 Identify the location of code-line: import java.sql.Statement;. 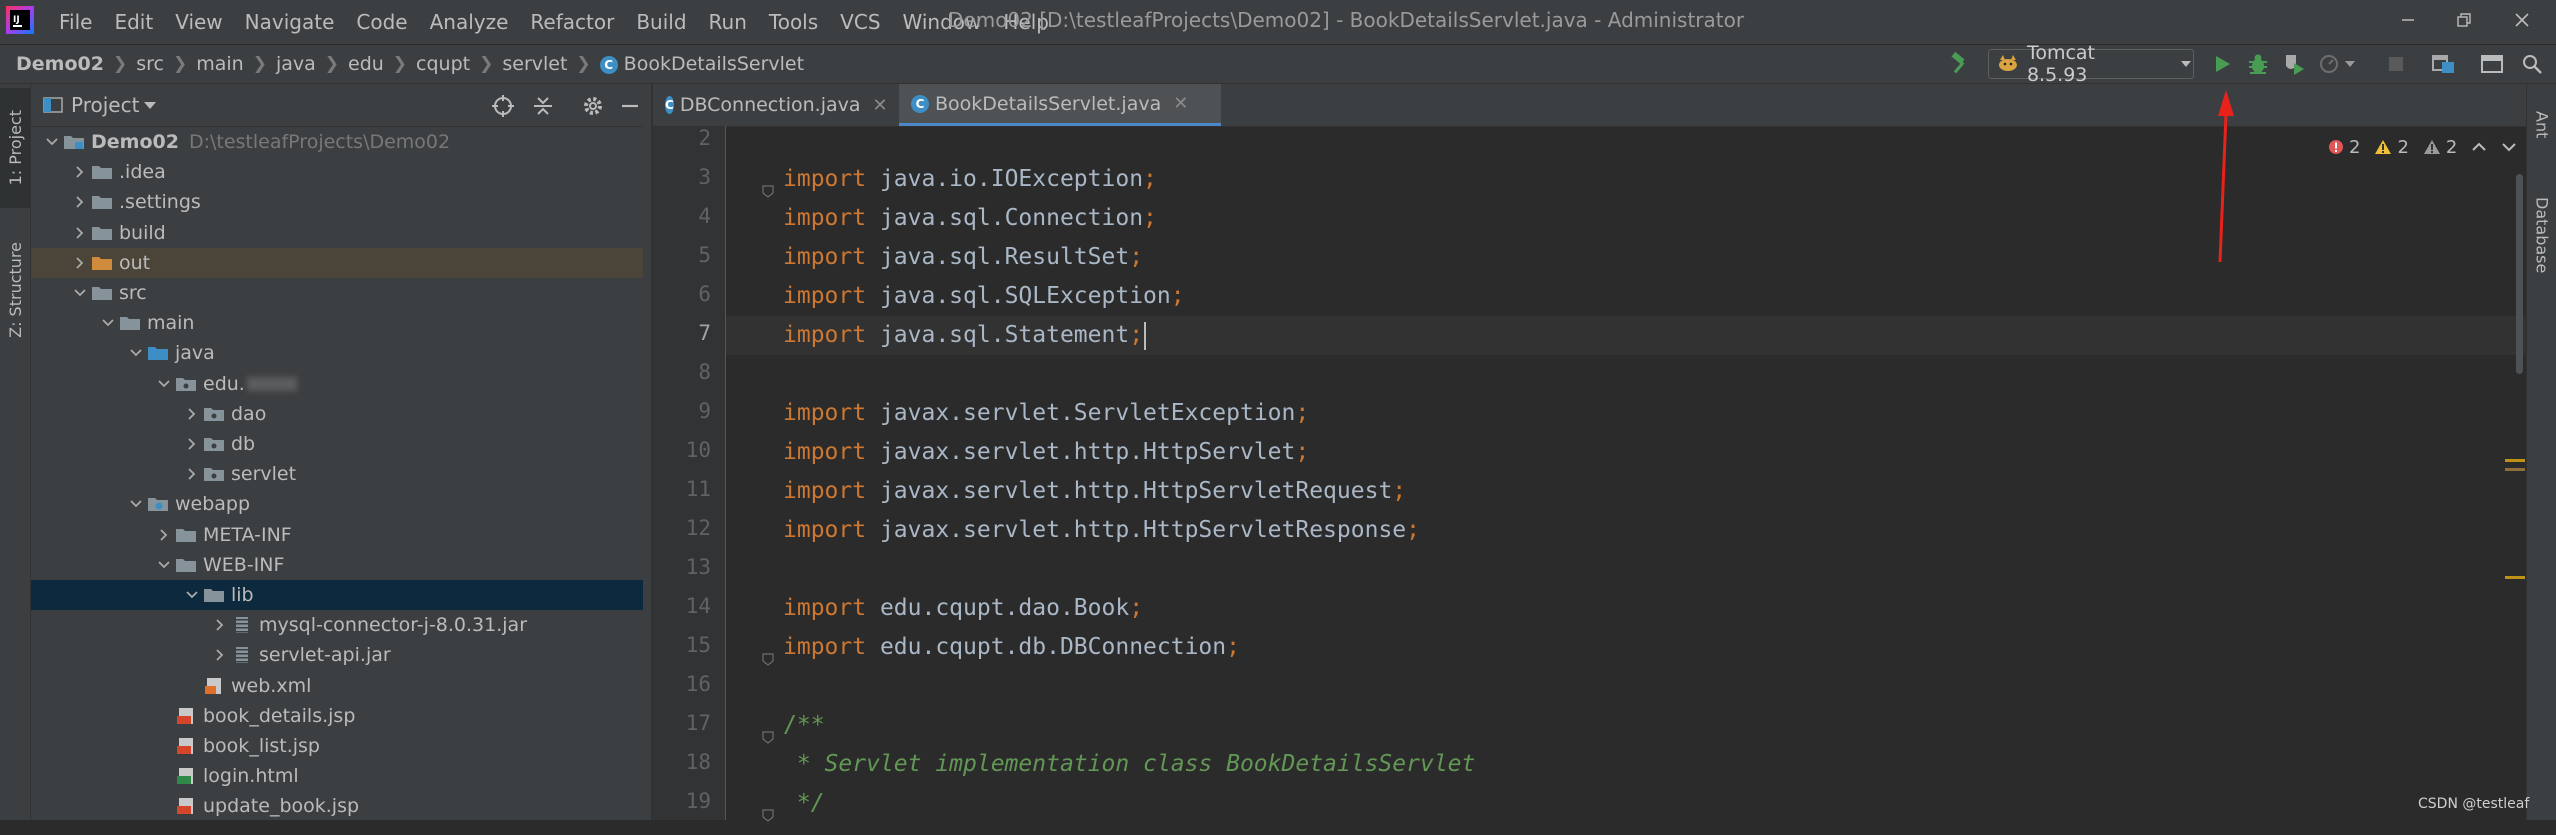
(1626, 335).